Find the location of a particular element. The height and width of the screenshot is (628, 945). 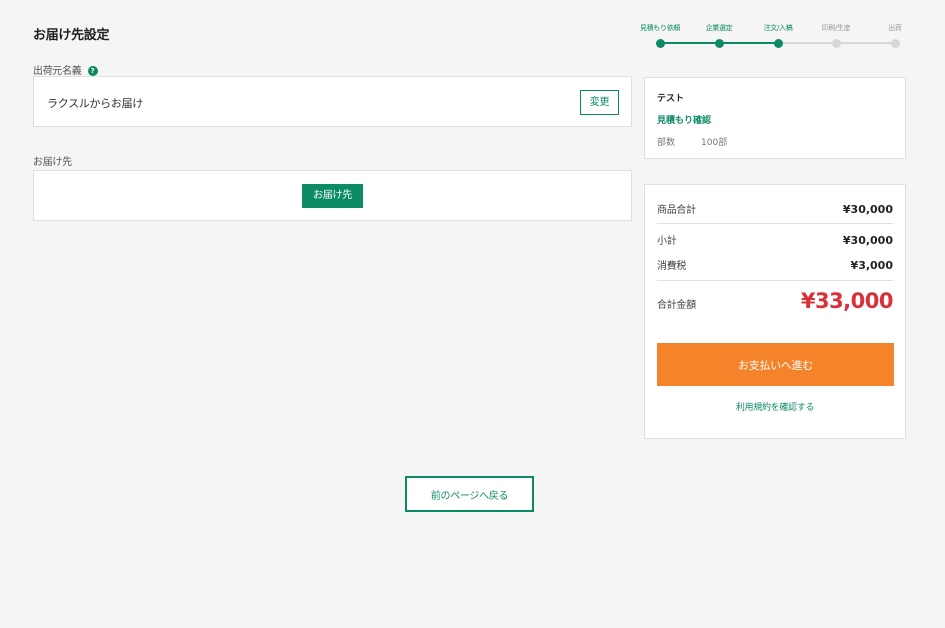

destination-button: お届け先 is located at coordinates (332, 196).